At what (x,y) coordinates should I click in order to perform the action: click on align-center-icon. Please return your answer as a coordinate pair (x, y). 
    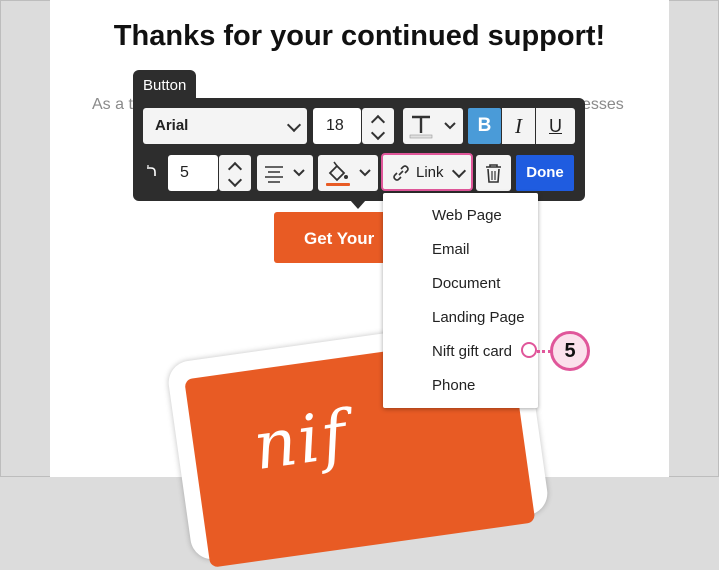
    Looking at the image, I should click on (285, 174).